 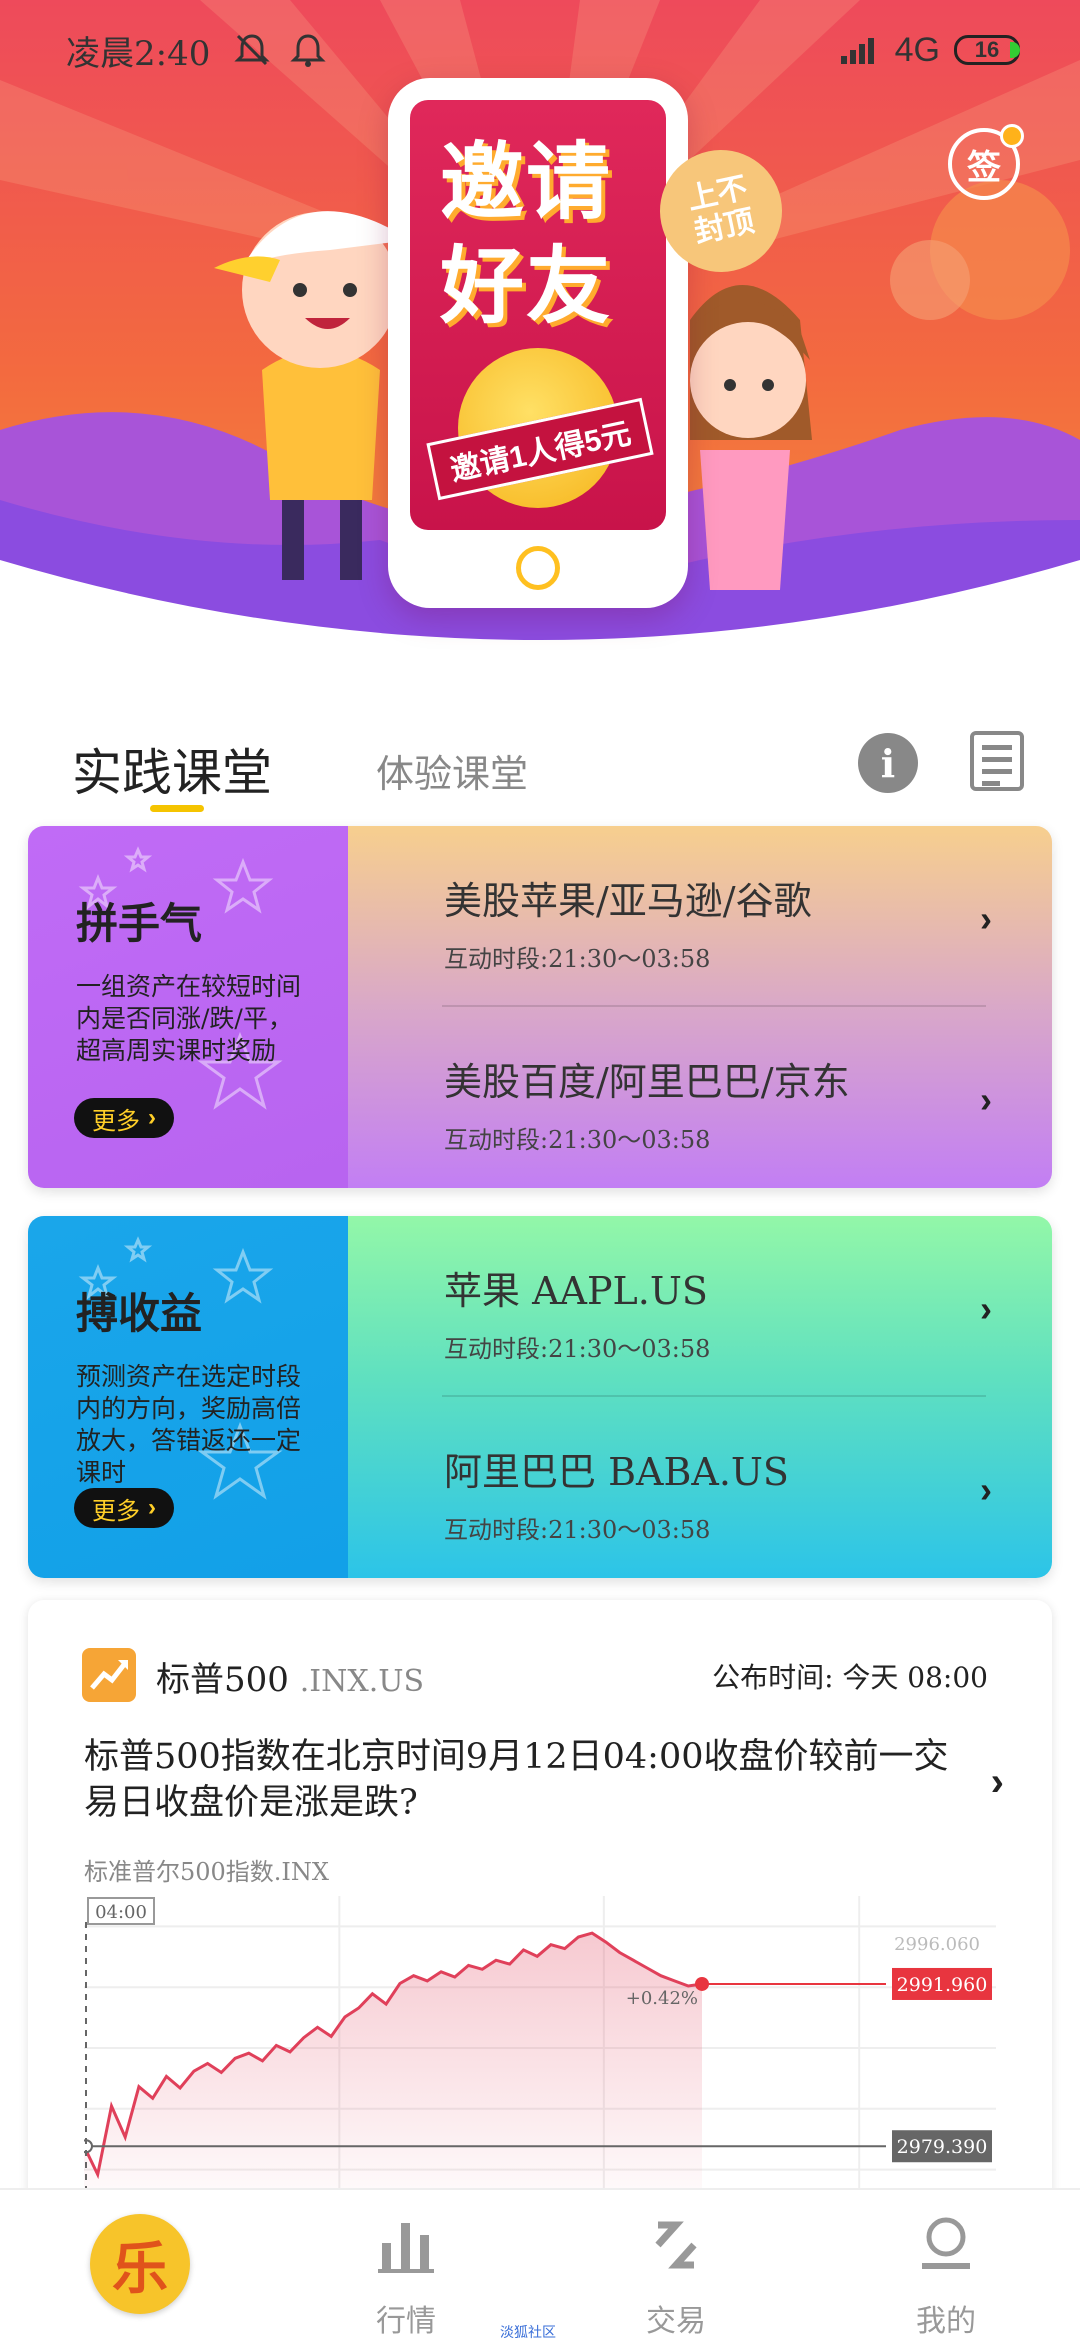 What do you see at coordinates (538, 568) in the screenshot?
I see `phone-home-button-icon` at bounding box center [538, 568].